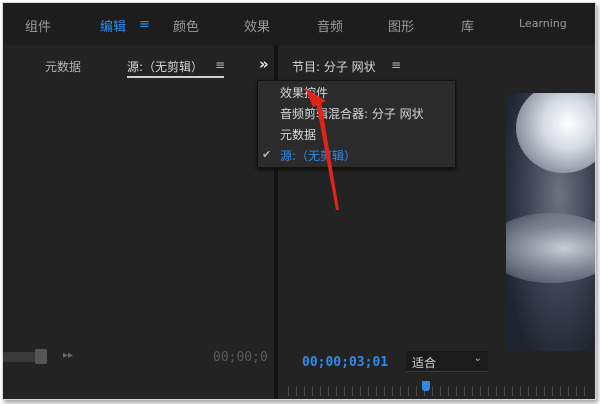  I want to click on workspace-tab-components: 组件, so click(38, 25).